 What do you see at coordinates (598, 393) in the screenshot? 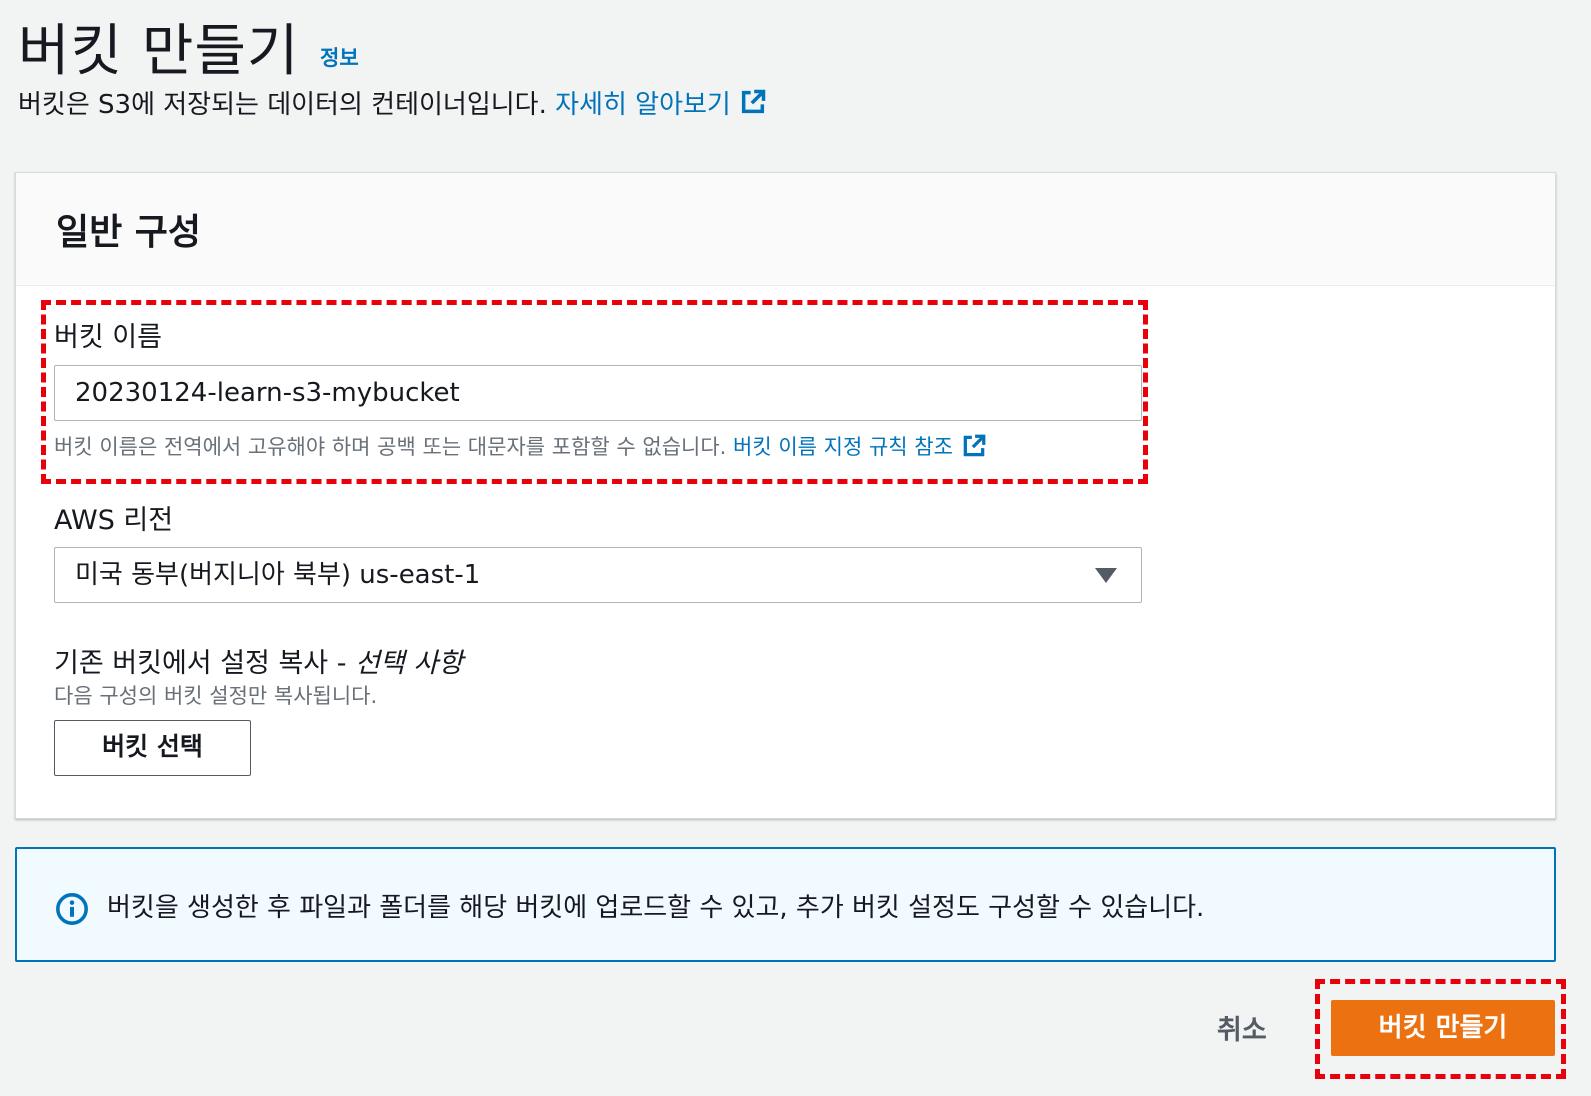
I see `bucket-name-input: 20230124-learn-s3-mybucket` at bounding box center [598, 393].